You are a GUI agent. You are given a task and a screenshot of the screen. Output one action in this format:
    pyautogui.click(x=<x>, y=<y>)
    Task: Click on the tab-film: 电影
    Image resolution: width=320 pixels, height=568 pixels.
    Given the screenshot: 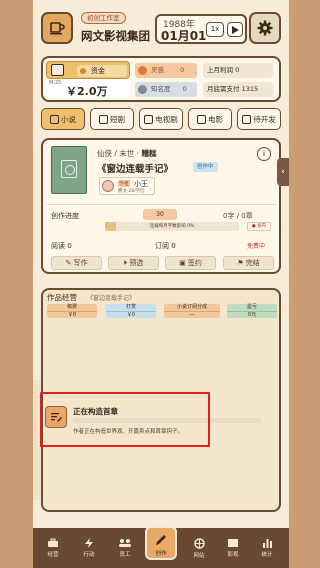 What is the action you would take?
    pyautogui.click(x=210, y=119)
    